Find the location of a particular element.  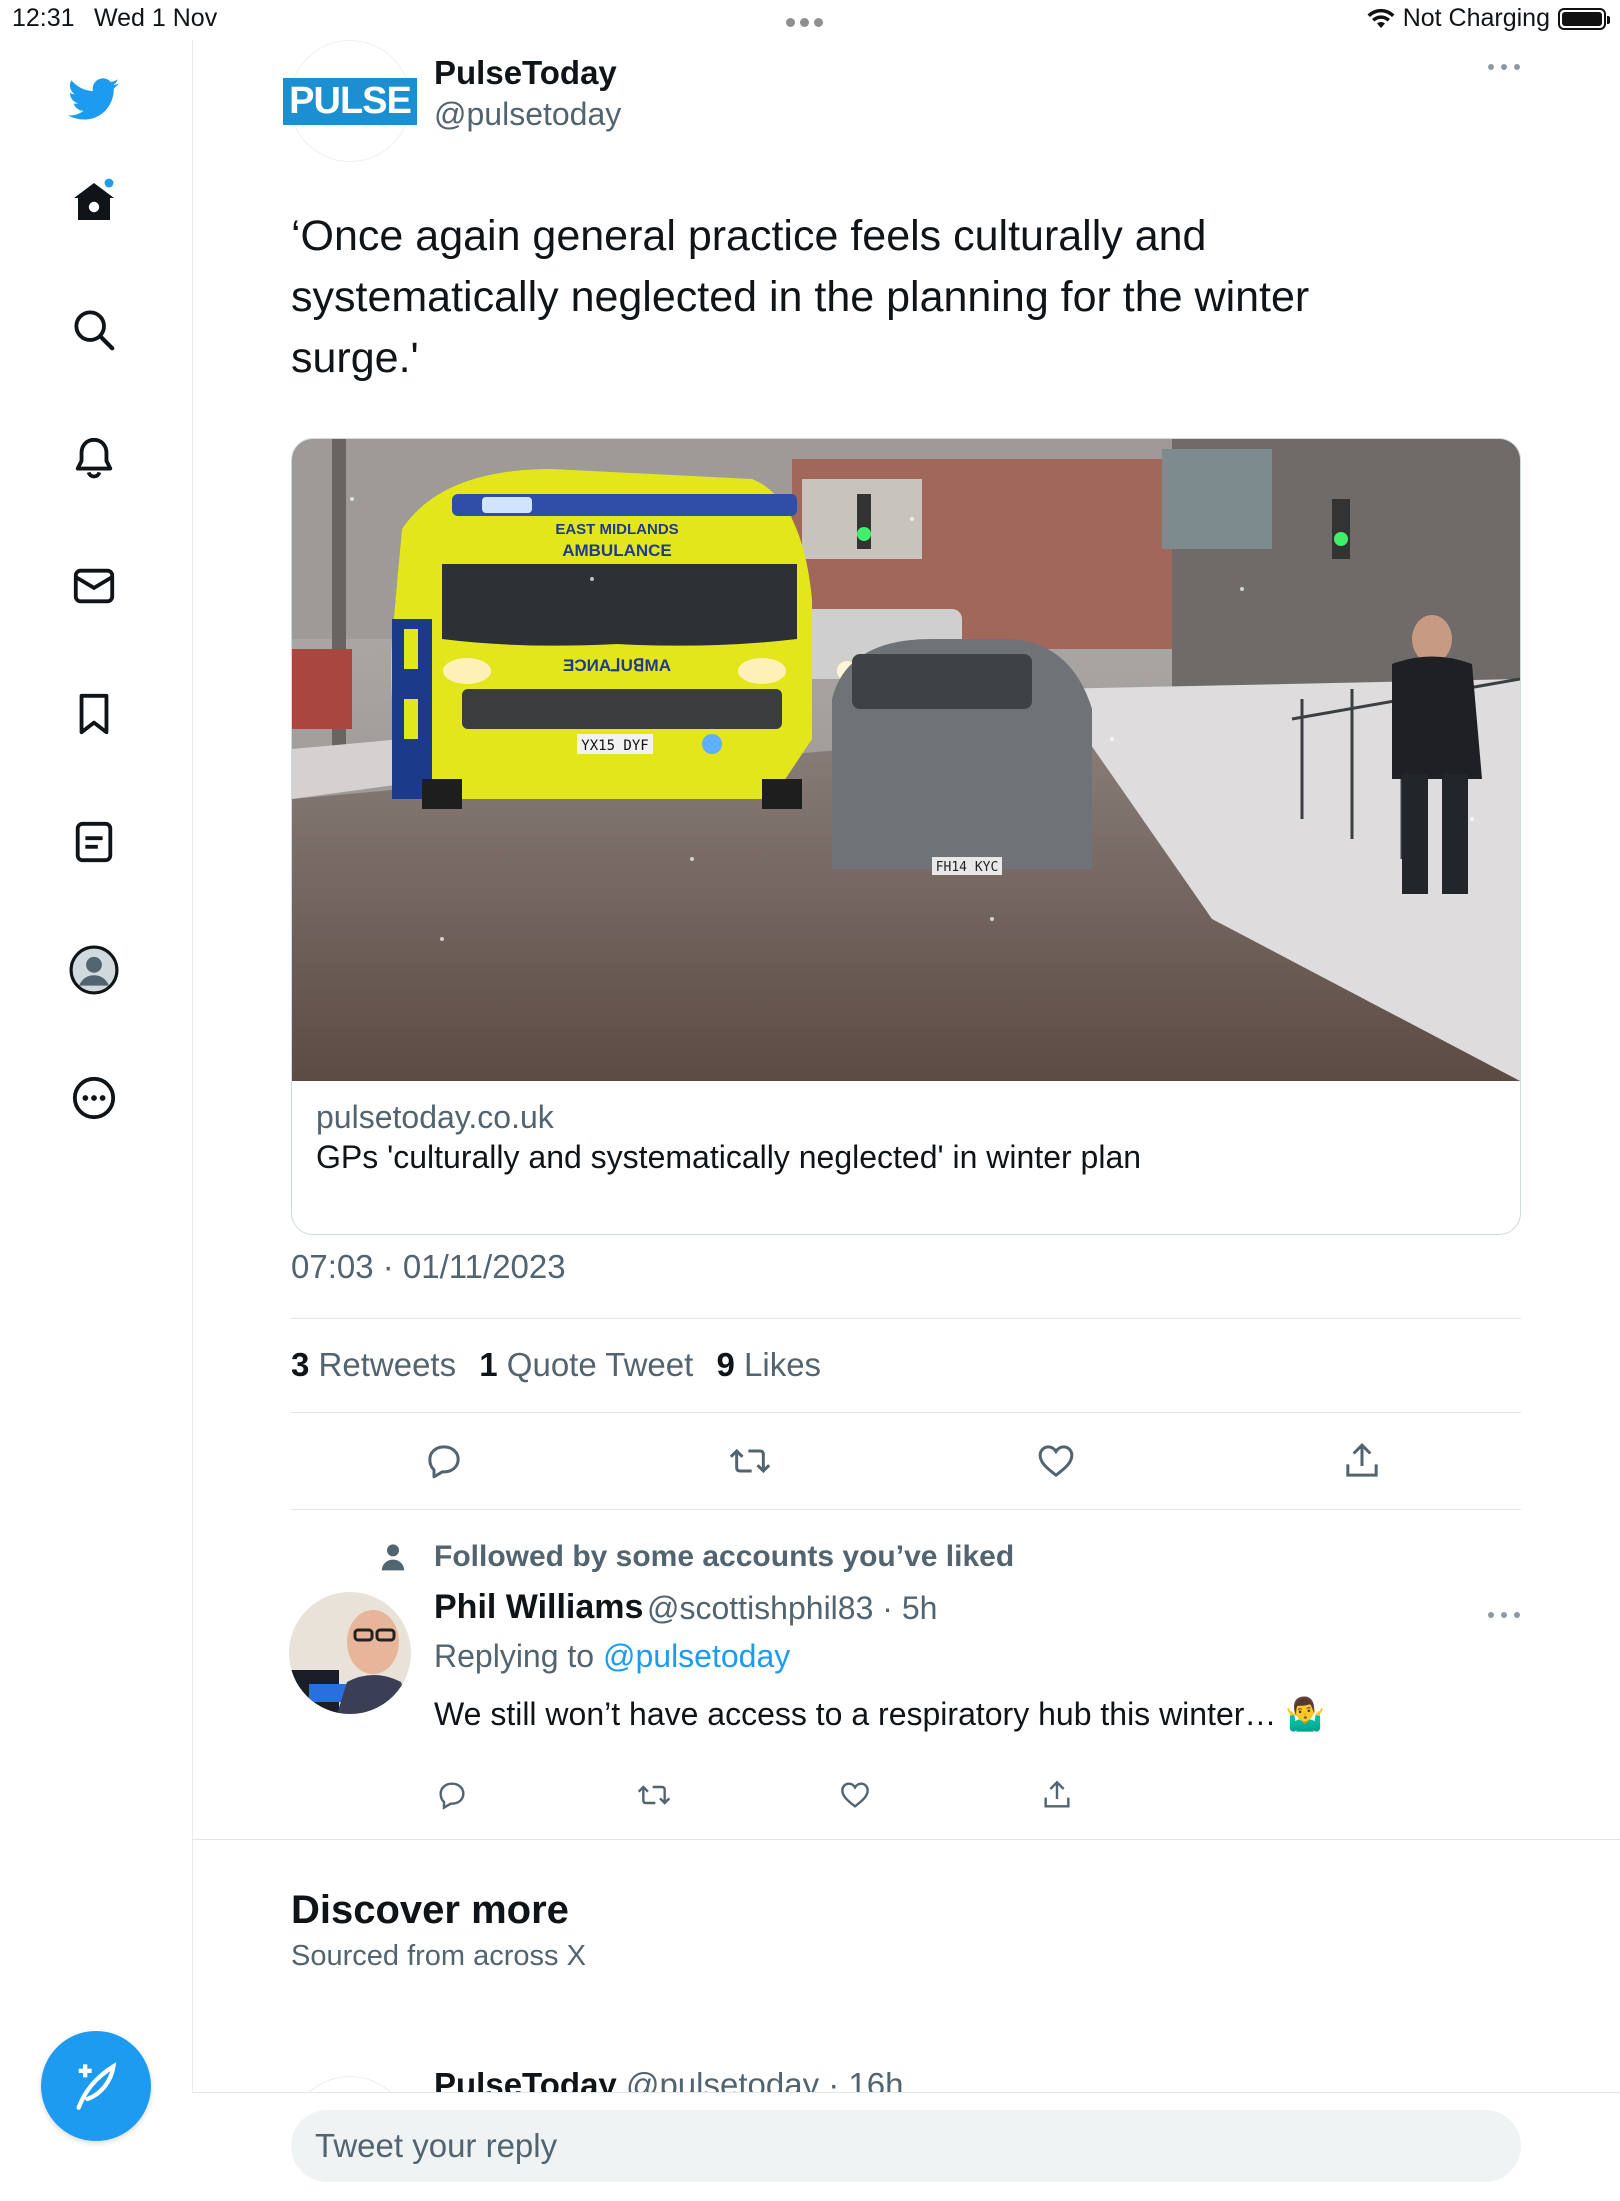

compose-tweet-button is located at coordinates (96, 2086).